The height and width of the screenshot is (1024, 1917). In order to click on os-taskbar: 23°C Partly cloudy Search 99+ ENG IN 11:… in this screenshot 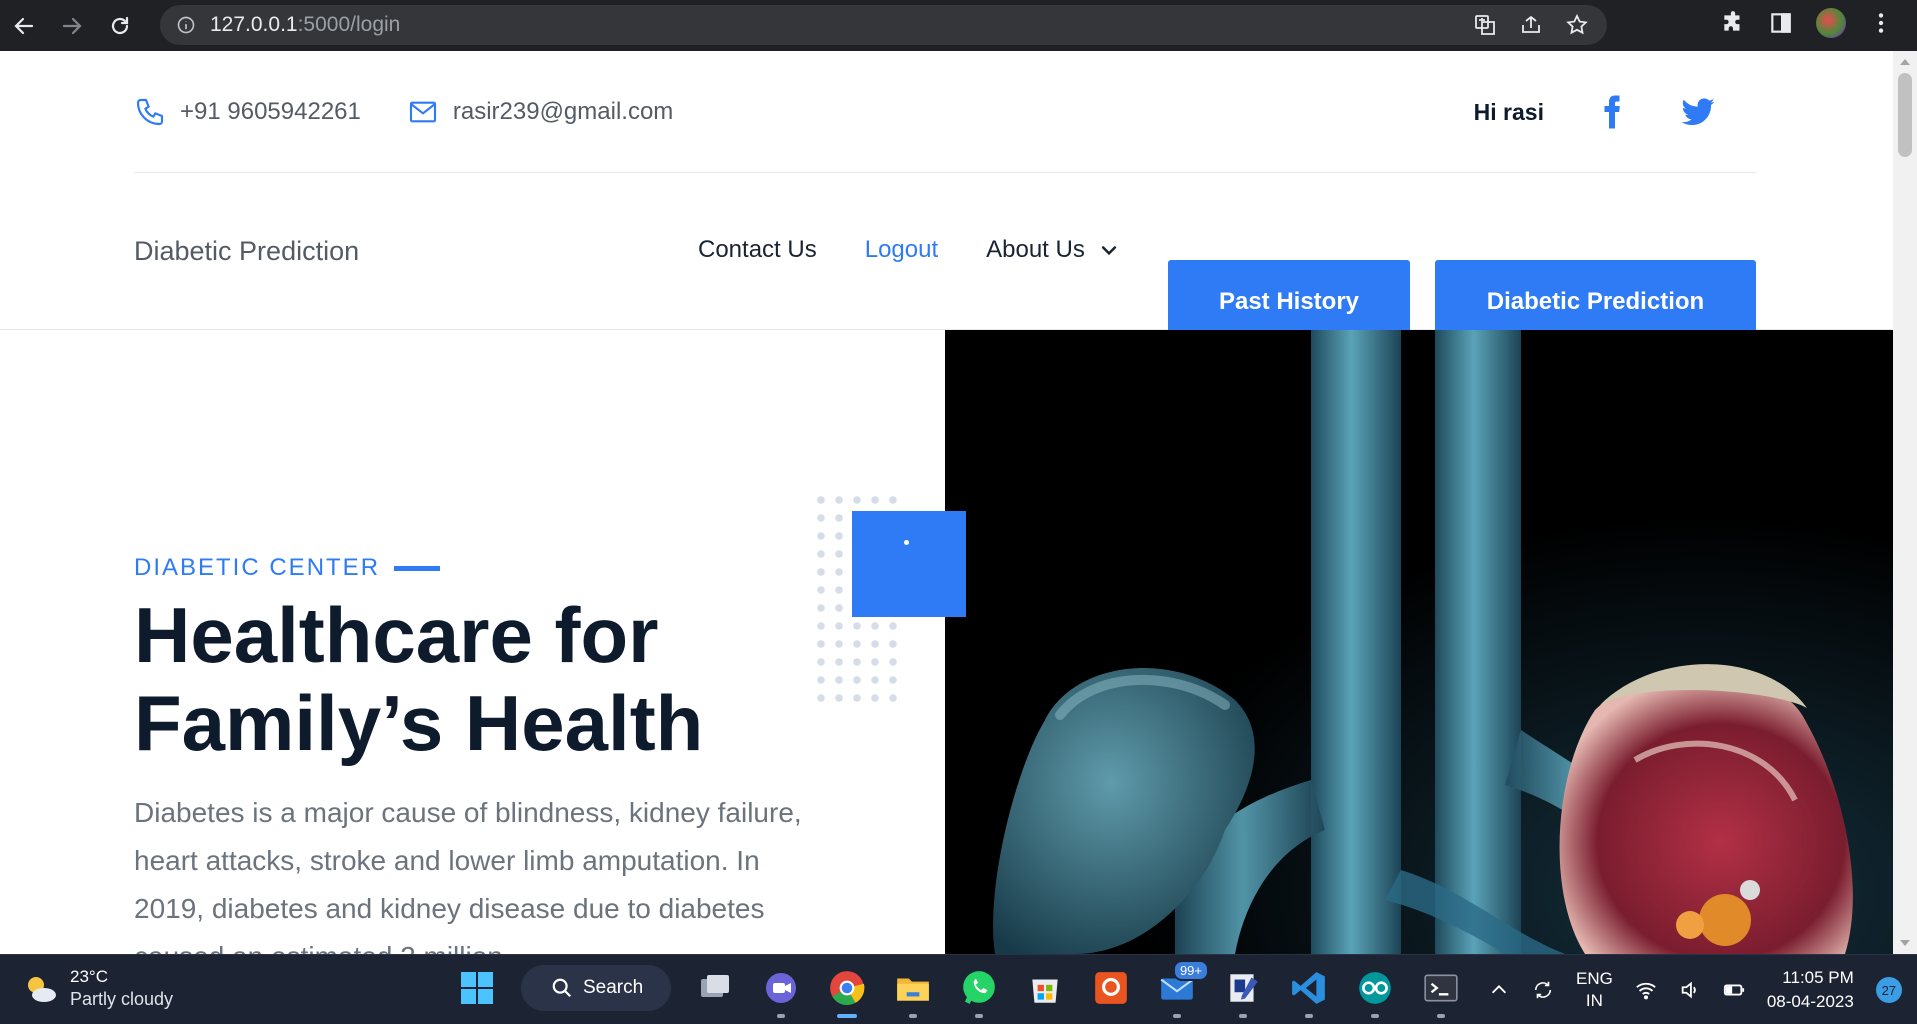, I will do `click(958, 989)`.